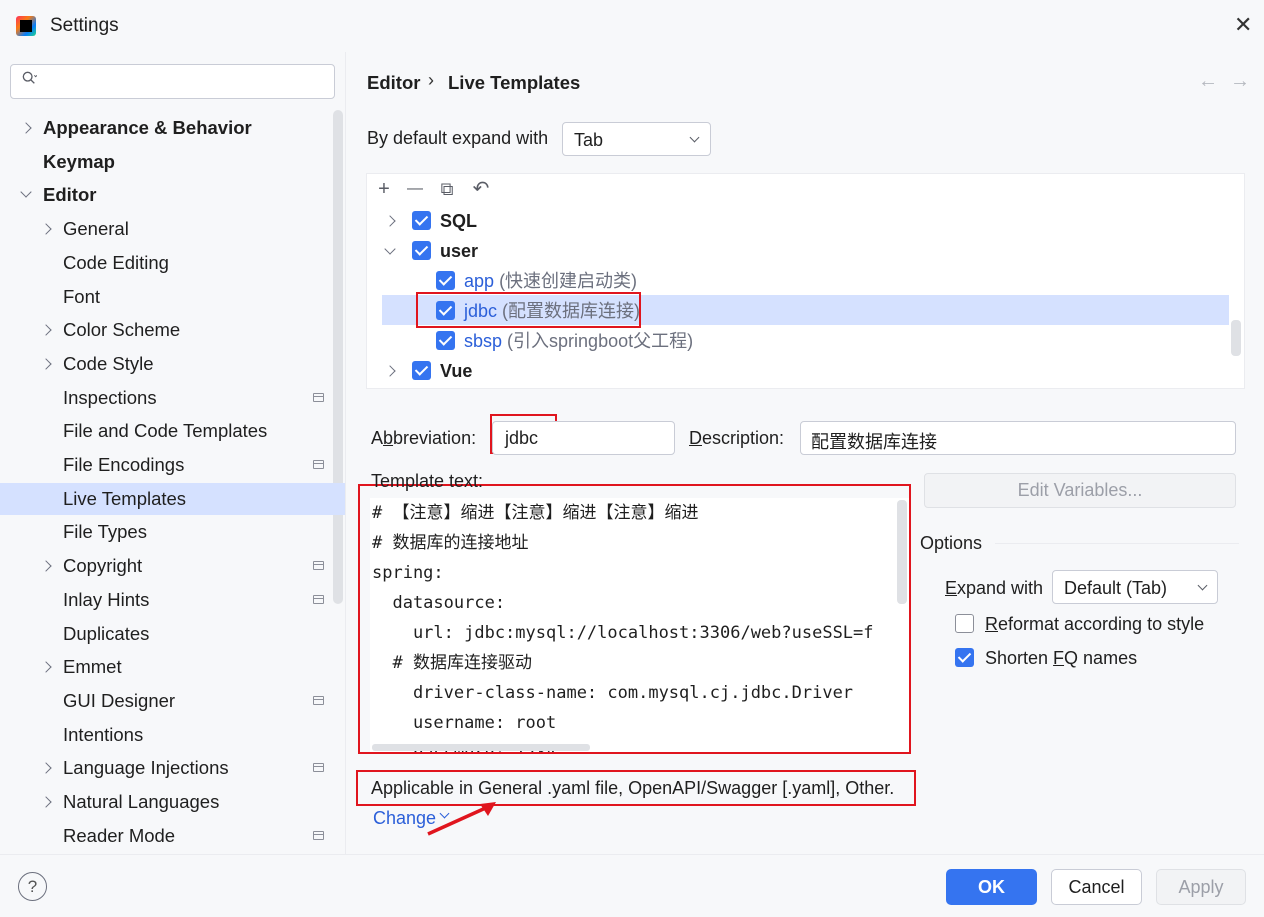 The height and width of the screenshot is (917, 1264). I want to click on code-line: # 【注意】缩进【注意】缩进【注意】缩进, so click(535, 513).